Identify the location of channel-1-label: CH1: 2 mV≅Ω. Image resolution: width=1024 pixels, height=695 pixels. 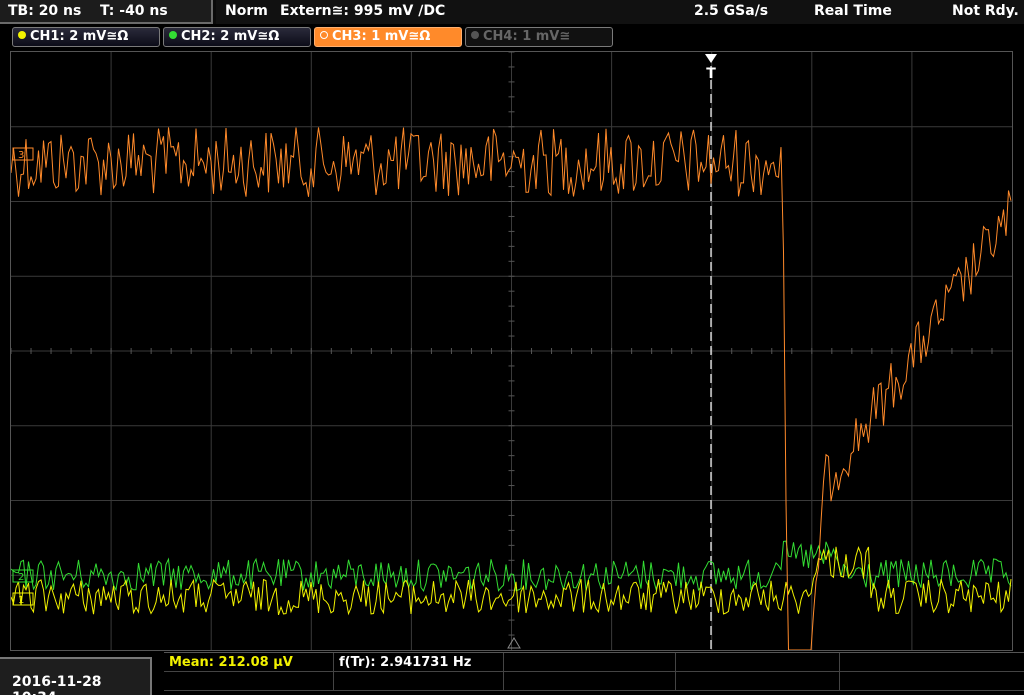
(79, 36).